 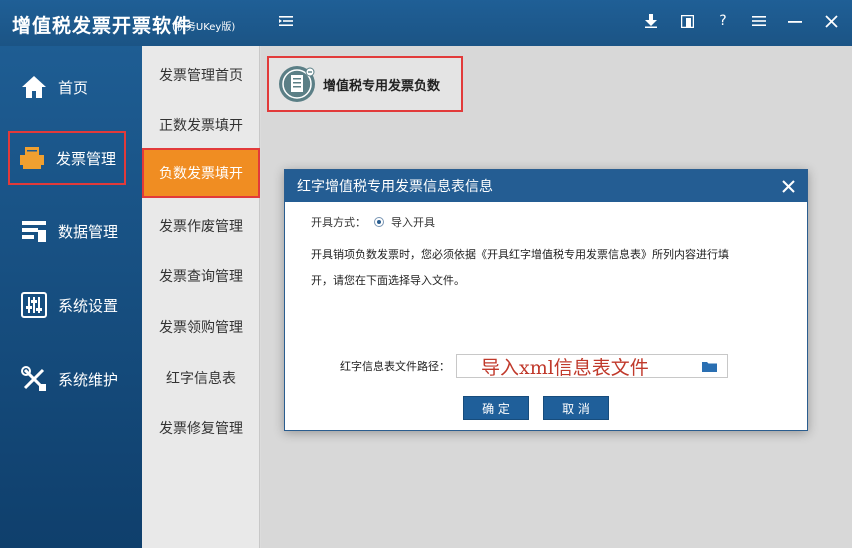 What do you see at coordinates (788, 186) in the screenshot?
I see `dialog-close-icon` at bounding box center [788, 186].